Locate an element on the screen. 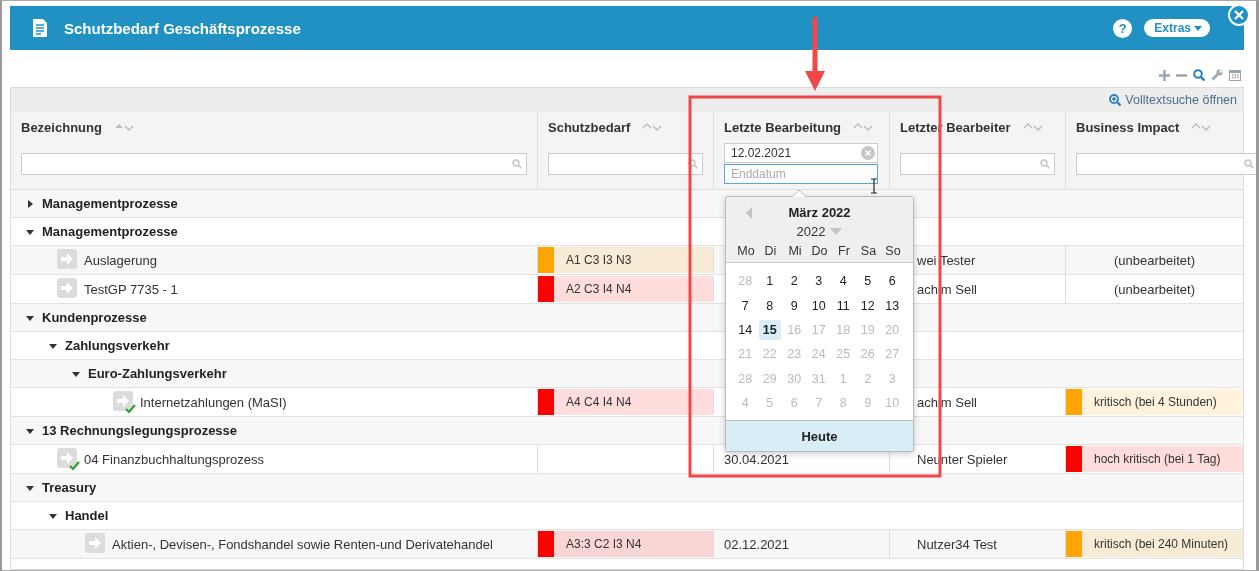  cell-text: A1 C3 I3 N3 is located at coordinates (599, 260).